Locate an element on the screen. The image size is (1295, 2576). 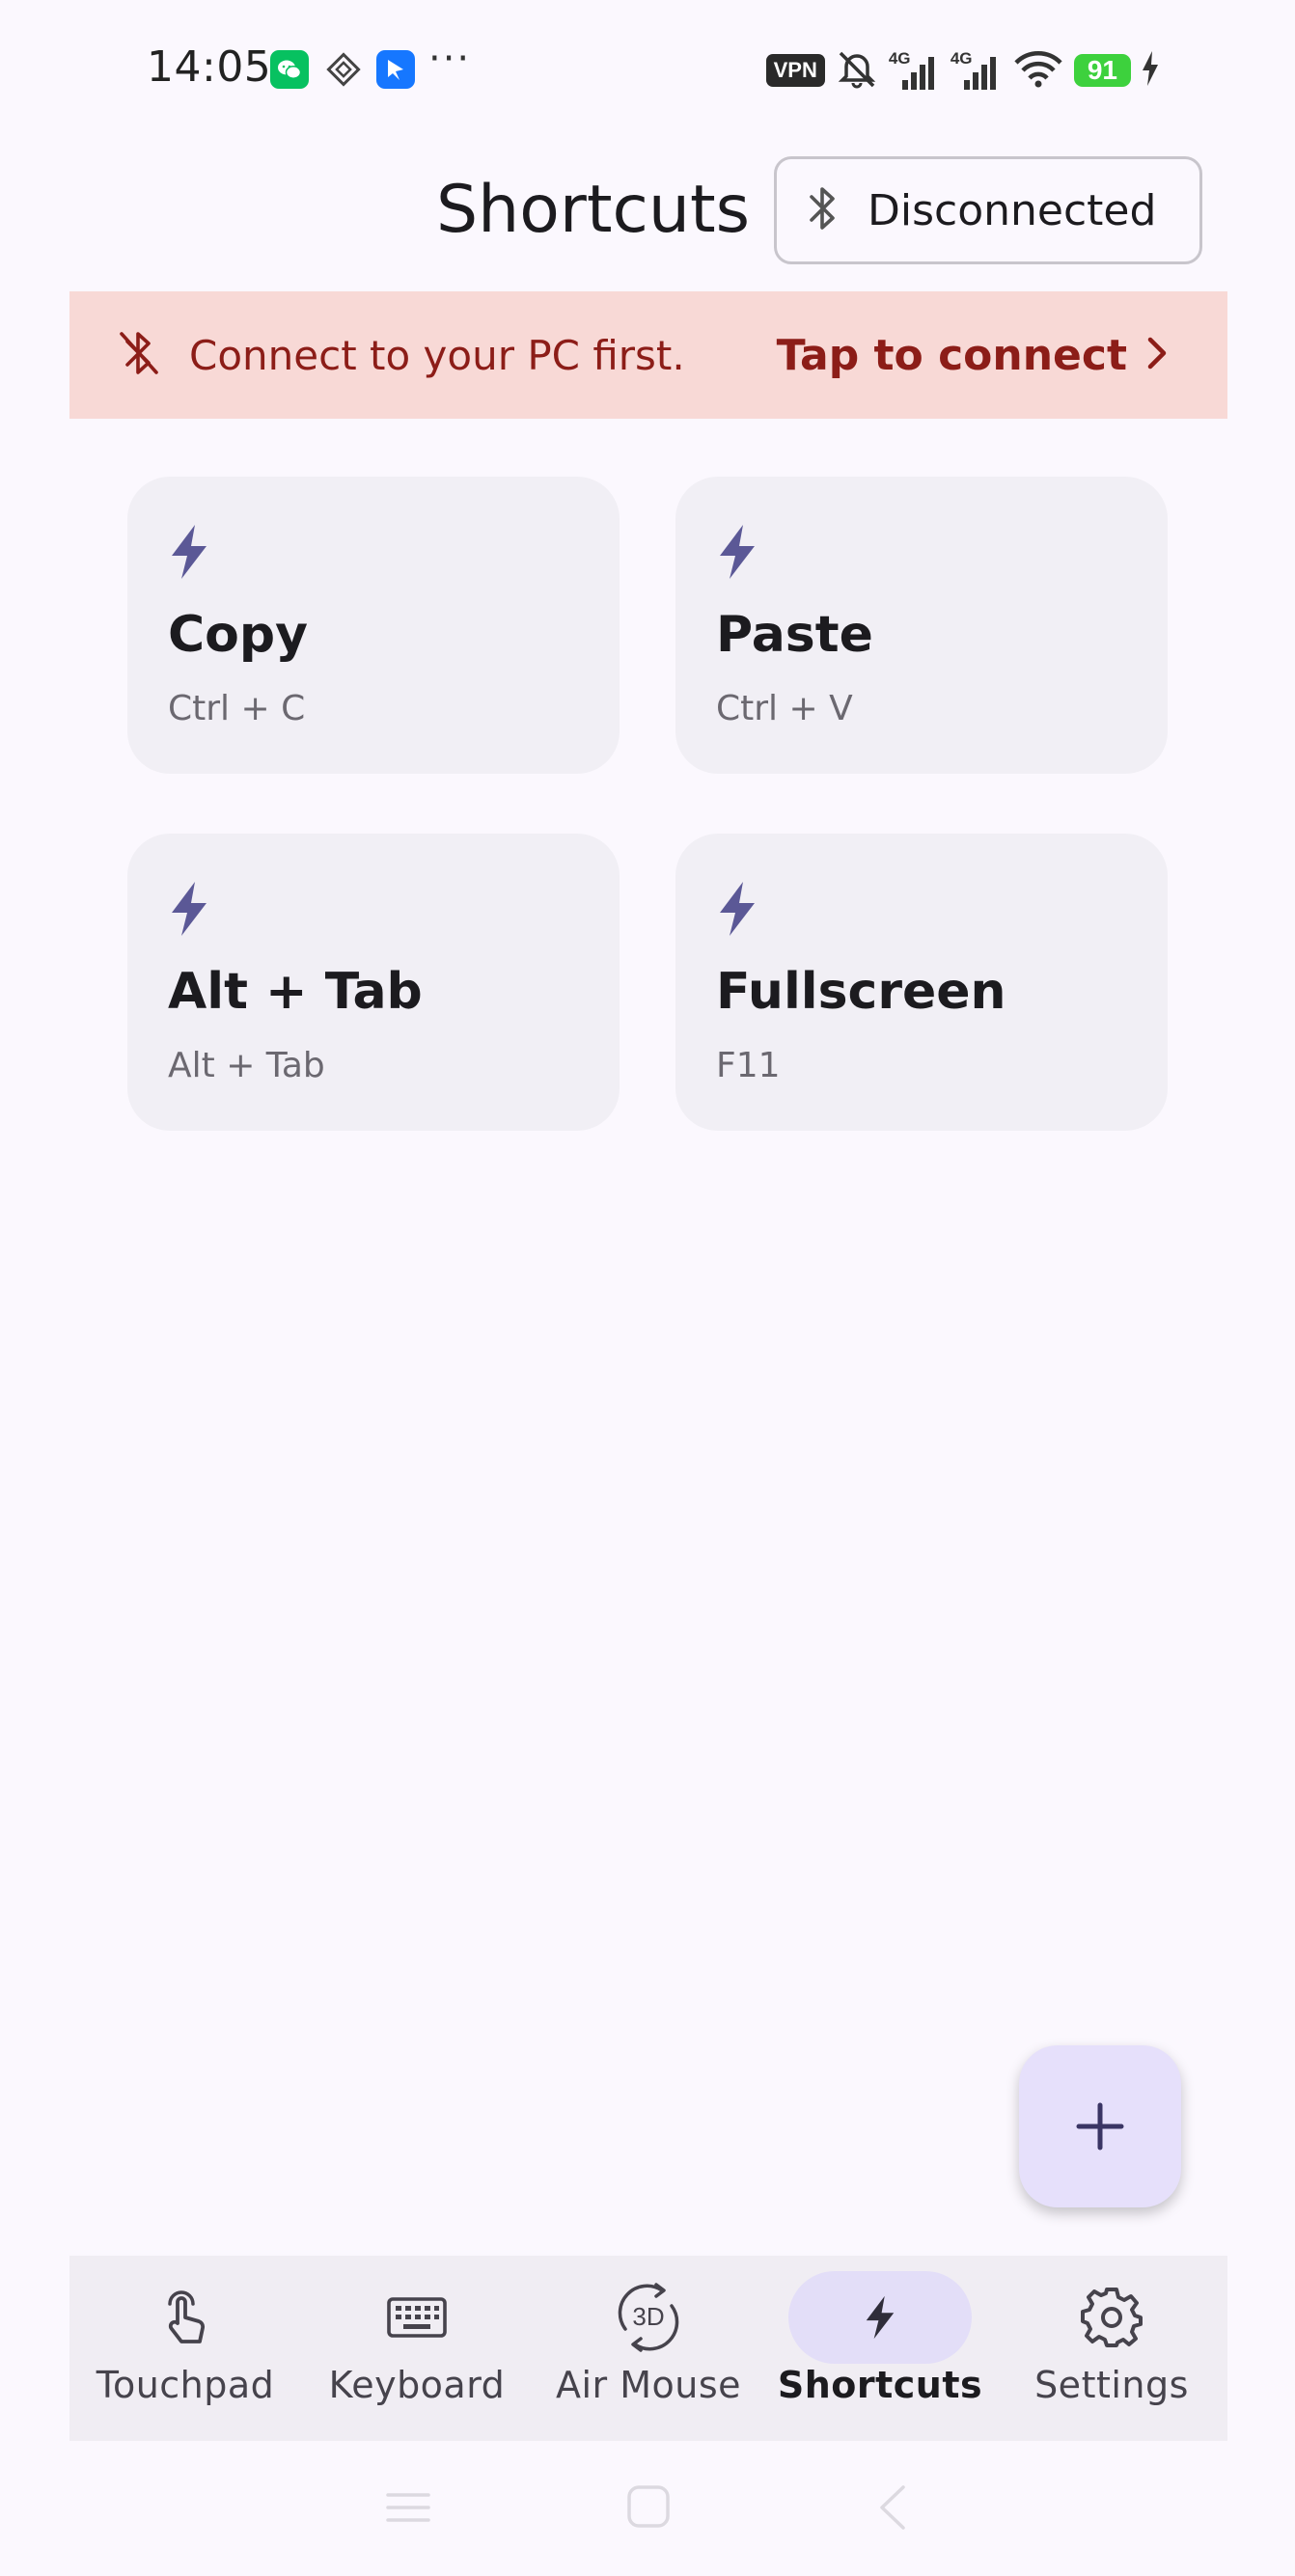
3d-icon-text: 3D is located at coordinates (648, 2316).